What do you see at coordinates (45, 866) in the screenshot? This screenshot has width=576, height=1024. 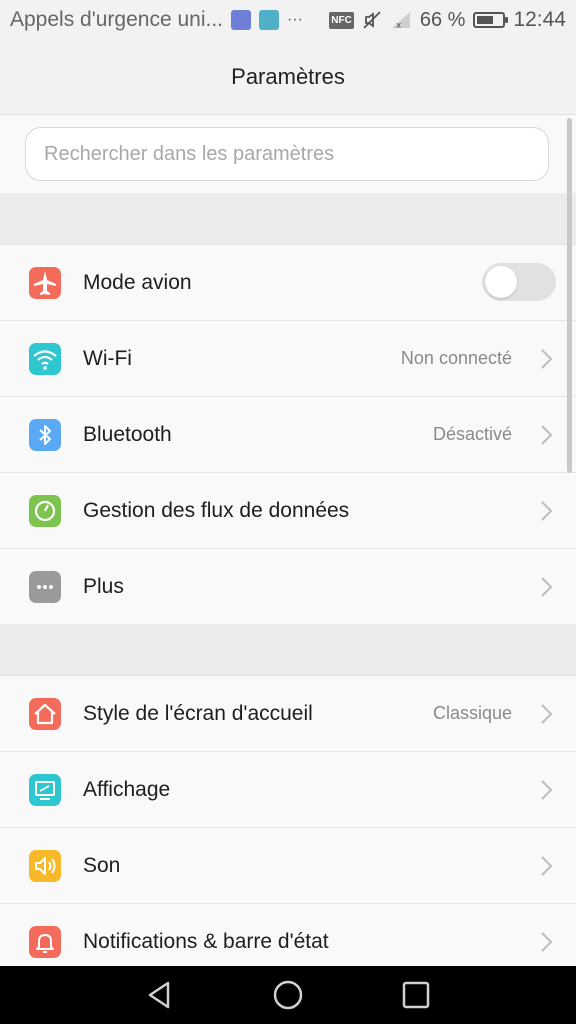 I see `sound-icon` at bounding box center [45, 866].